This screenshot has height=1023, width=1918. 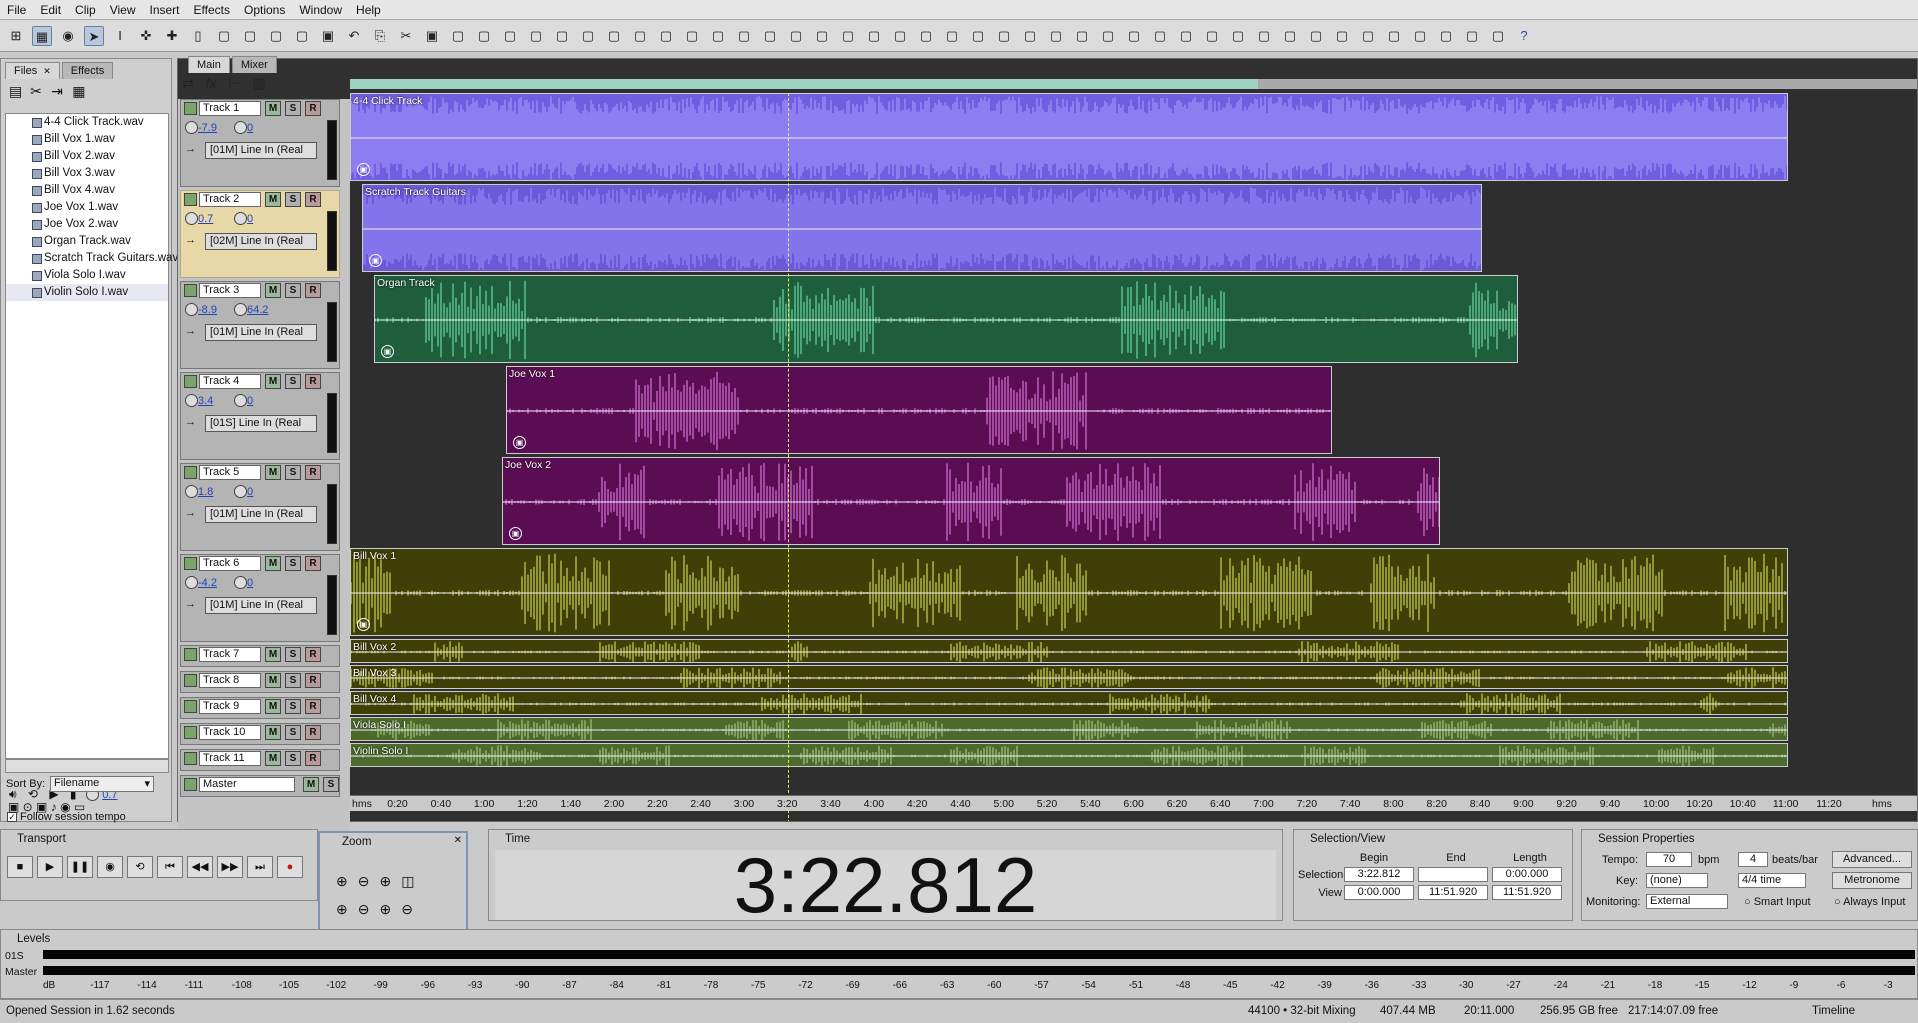 I want to click on track-name-field: Track 6, so click(x=230, y=563).